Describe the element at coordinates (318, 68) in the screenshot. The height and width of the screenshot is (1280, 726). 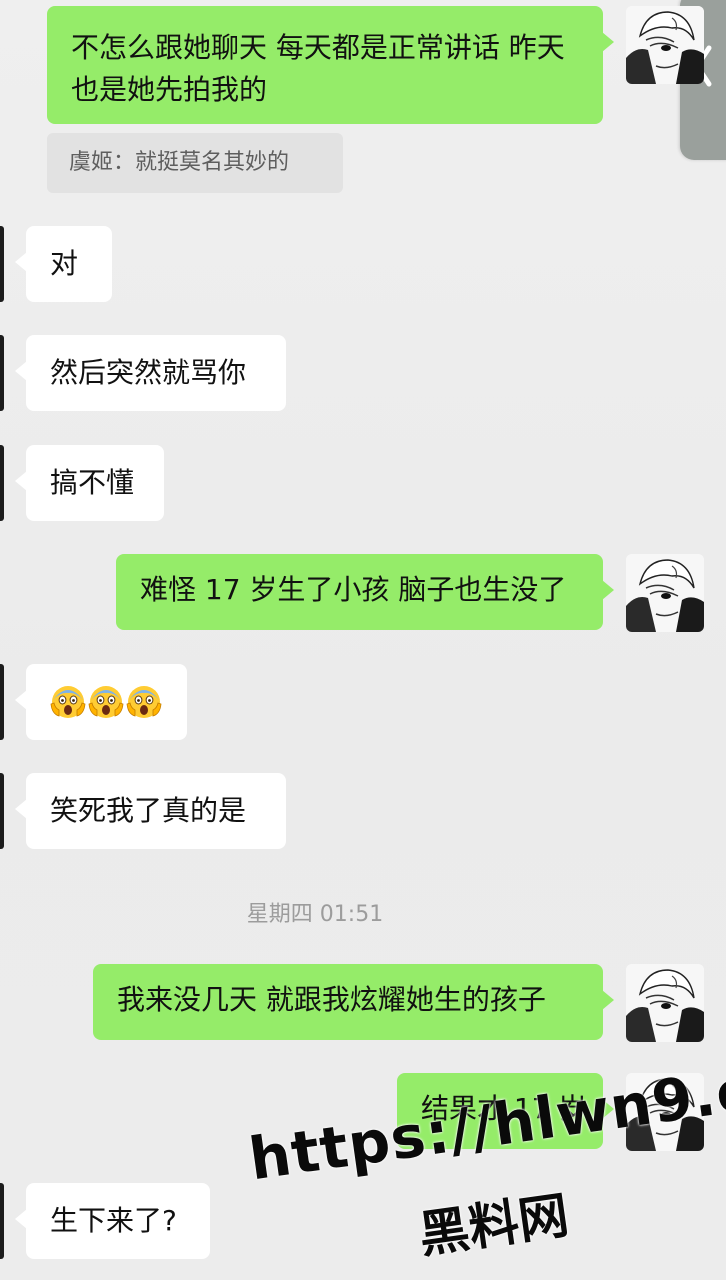
I see `message-text: 不怎么跟她聊天 每天都是正常讲话 昨天也是她先拍我的` at that location.